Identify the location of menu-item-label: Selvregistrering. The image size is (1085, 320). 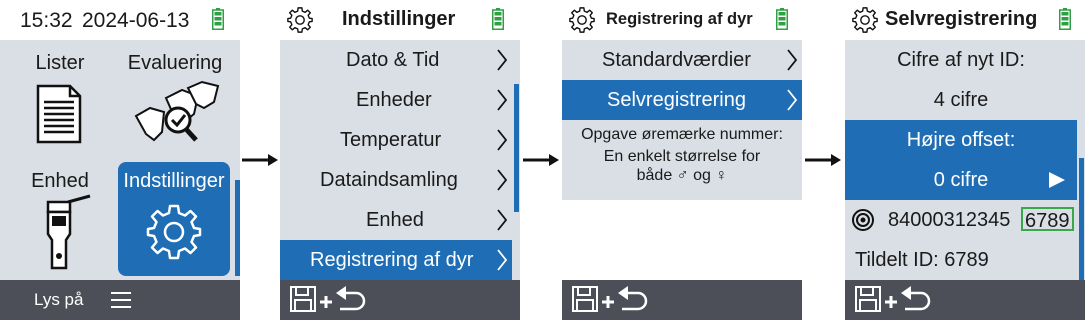
(676, 100).